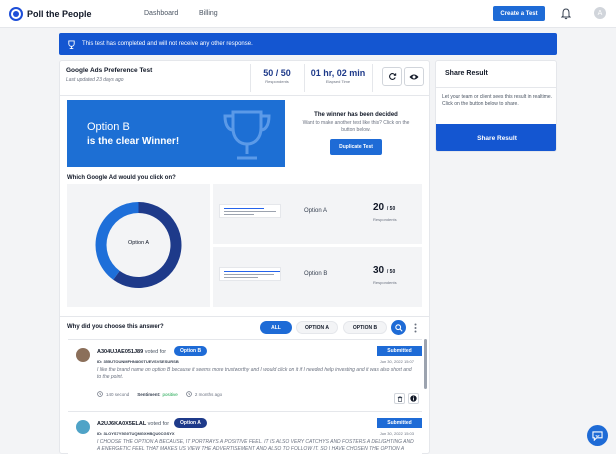  I want to click on refresh-button, so click(392, 76).